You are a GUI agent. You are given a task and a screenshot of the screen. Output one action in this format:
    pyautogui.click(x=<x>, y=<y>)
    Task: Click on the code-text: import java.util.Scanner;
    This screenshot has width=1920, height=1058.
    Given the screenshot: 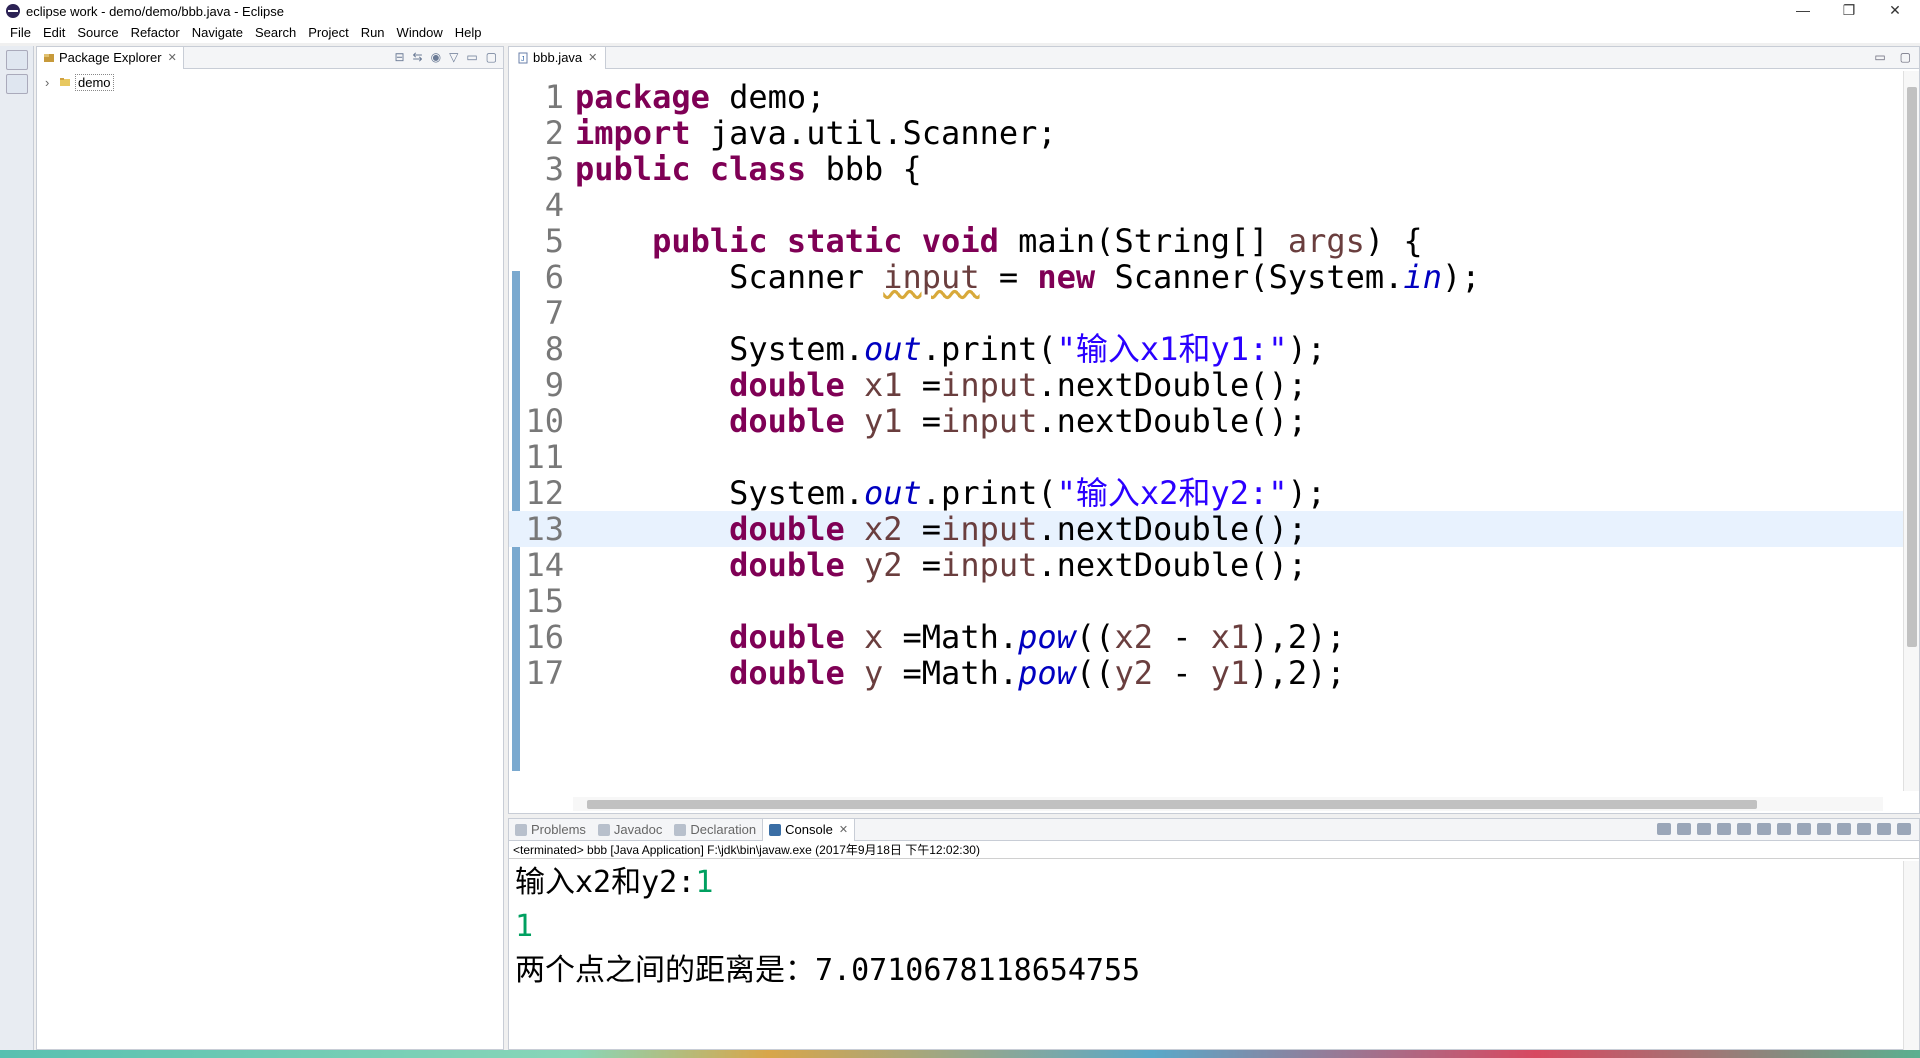 What is the action you would take?
    pyautogui.click(x=816, y=133)
    